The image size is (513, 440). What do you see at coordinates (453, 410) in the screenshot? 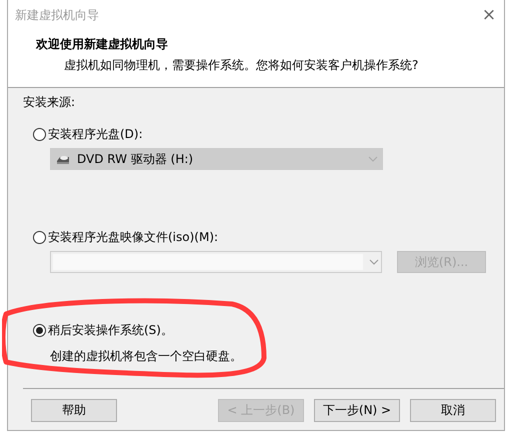
I see `cancel-button: 取消` at bounding box center [453, 410].